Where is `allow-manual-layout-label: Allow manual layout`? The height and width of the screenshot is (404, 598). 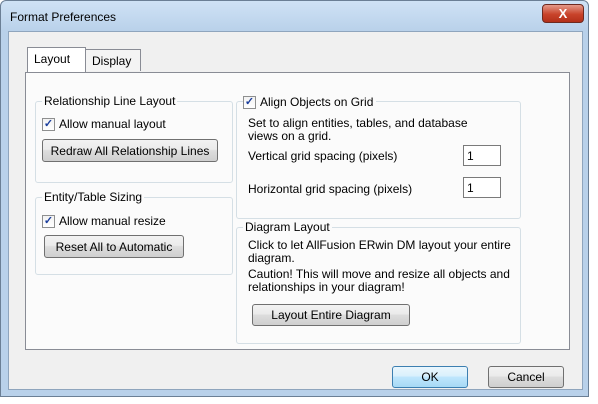 allow-manual-layout-label: Allow manual layout is located at coordinates (112, 124).